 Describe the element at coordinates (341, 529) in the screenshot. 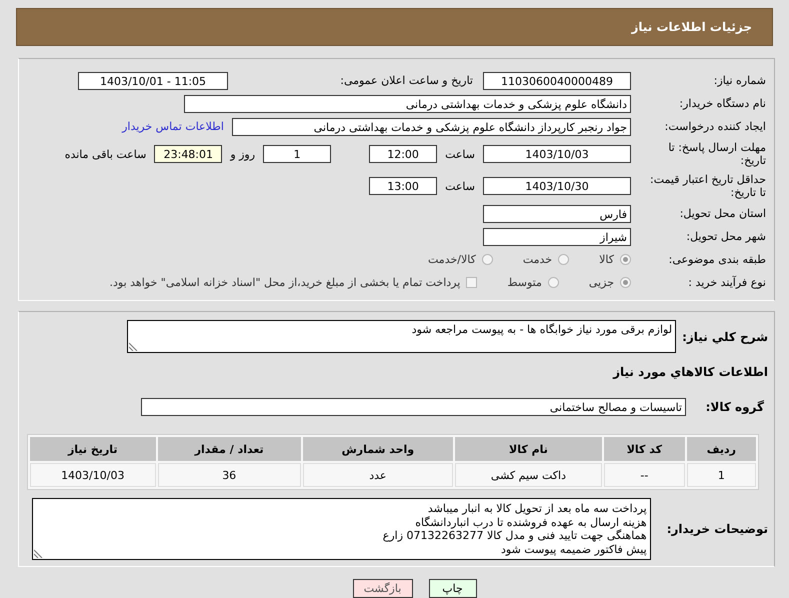

I see `buyer-notes-textarea: پرداخت سه ماه بعد از تحویل کالا به انبار میباشد هزینه ارسال به عهده فروشنده تا درب انباردانشگاه هماهنگی جهت تایید فنی و مدل کالا 07132263277 زارع پیش فاکتور ضمیمه پیوست شود` at that location.